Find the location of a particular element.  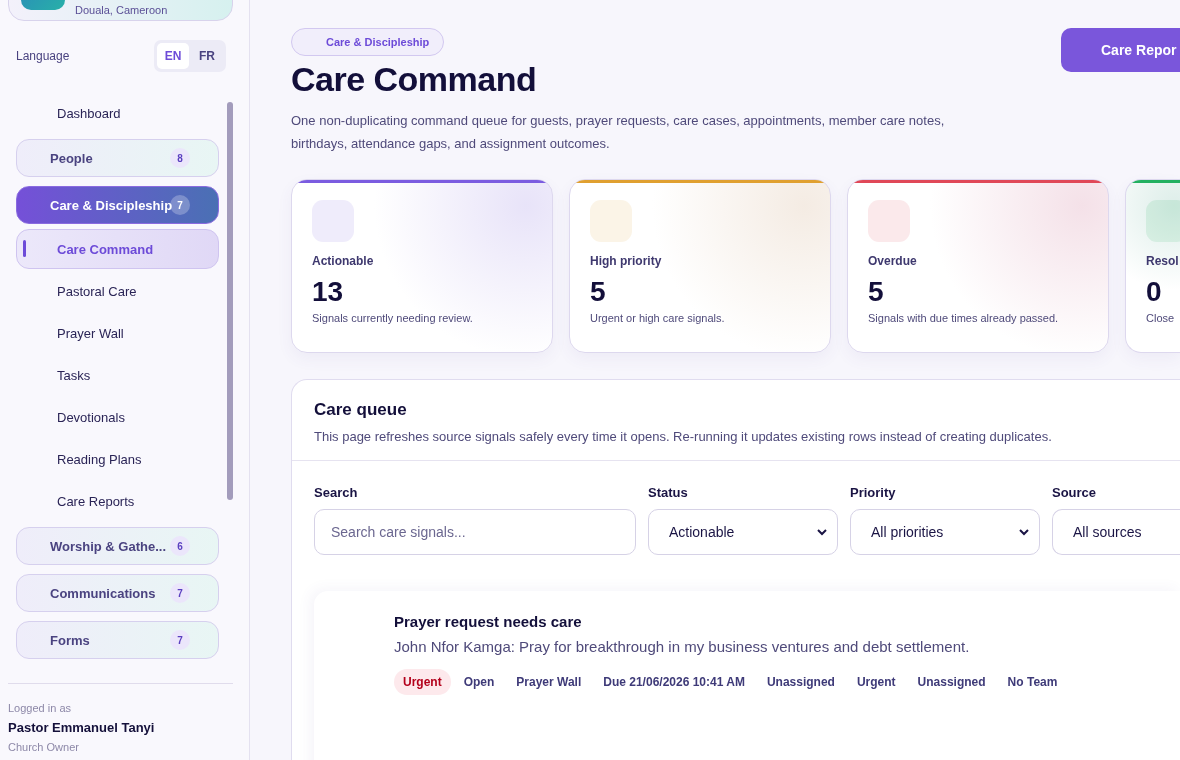

item-tag: Due 21/06/2026 10:41 AM is located at coordinates (674, 682).